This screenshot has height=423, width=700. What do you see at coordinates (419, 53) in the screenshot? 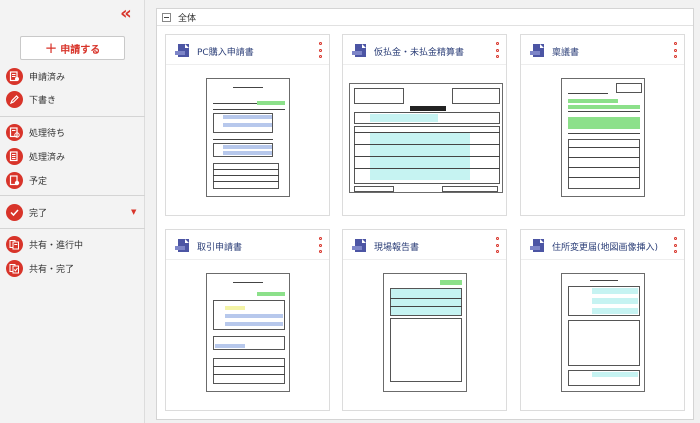
I see `form-card-title: 仮払金・未払金精算書` at bounding box center [419, 53].